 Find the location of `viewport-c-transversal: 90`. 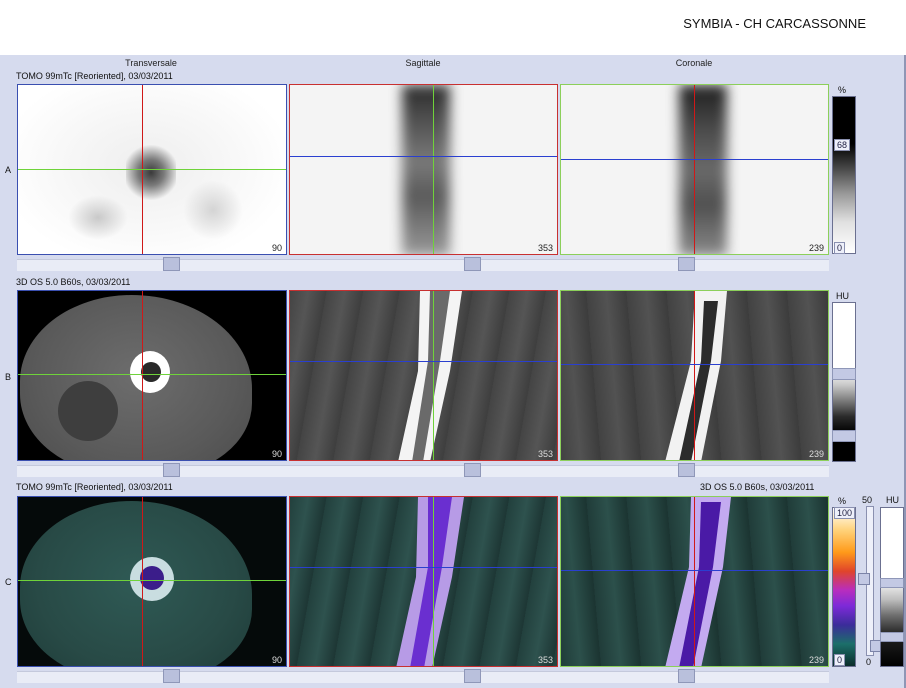

viewport-c-transversal: 90 is located at coordinates (152, 581).